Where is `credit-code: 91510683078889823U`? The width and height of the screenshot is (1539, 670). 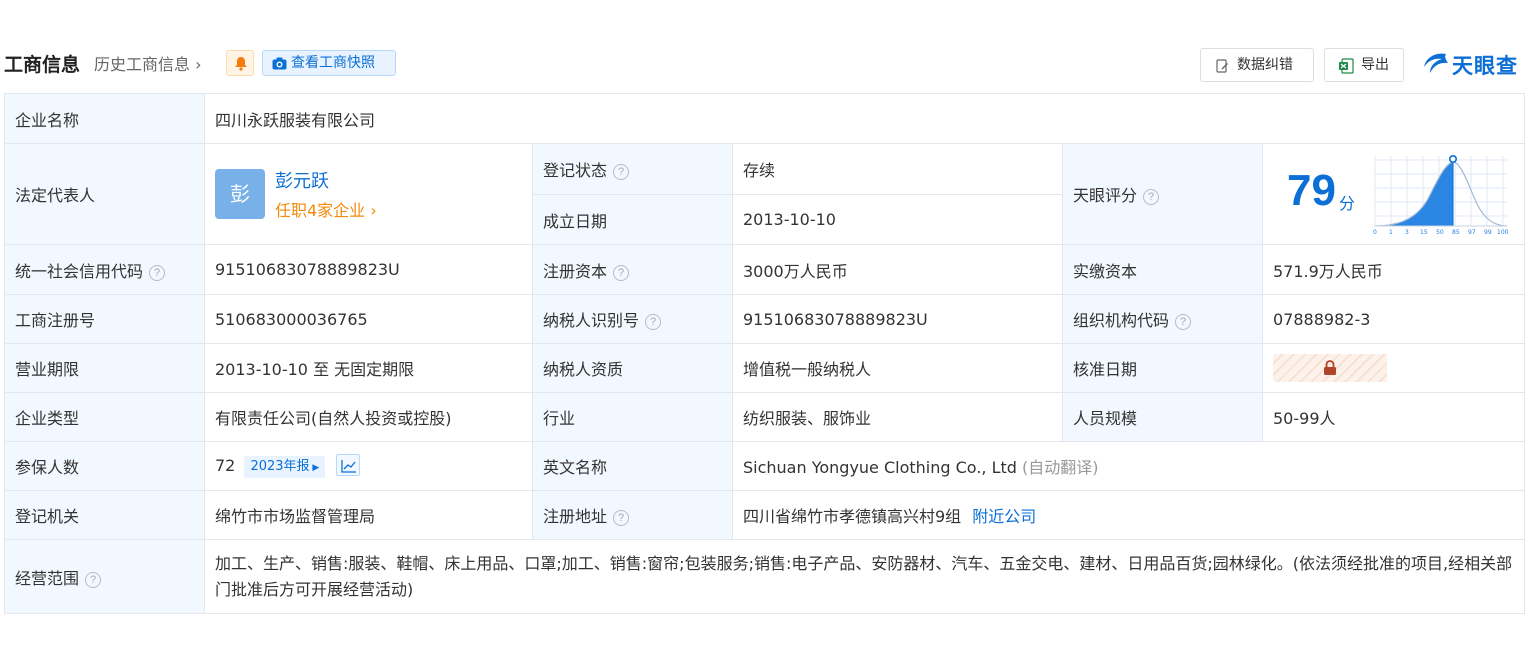 credit-code: 91510683078889823U is located at coordinates (368, 269).